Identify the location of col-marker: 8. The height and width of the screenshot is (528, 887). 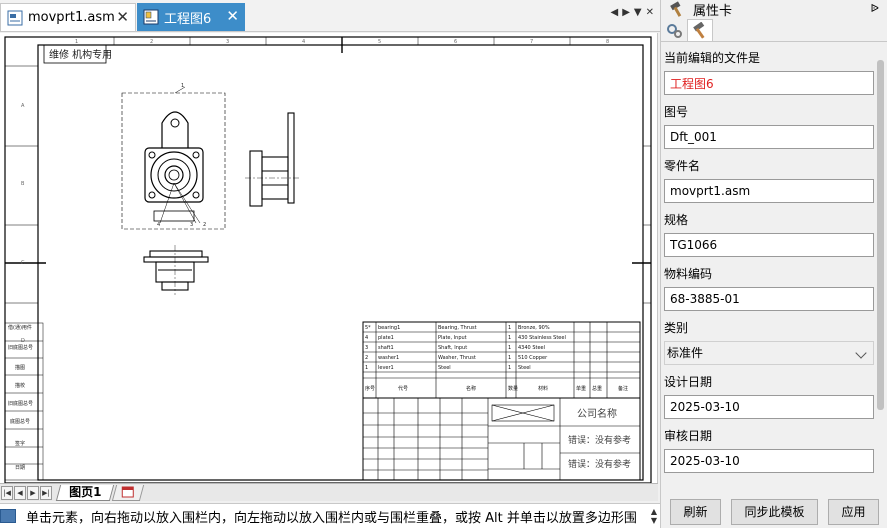
(607, 42).